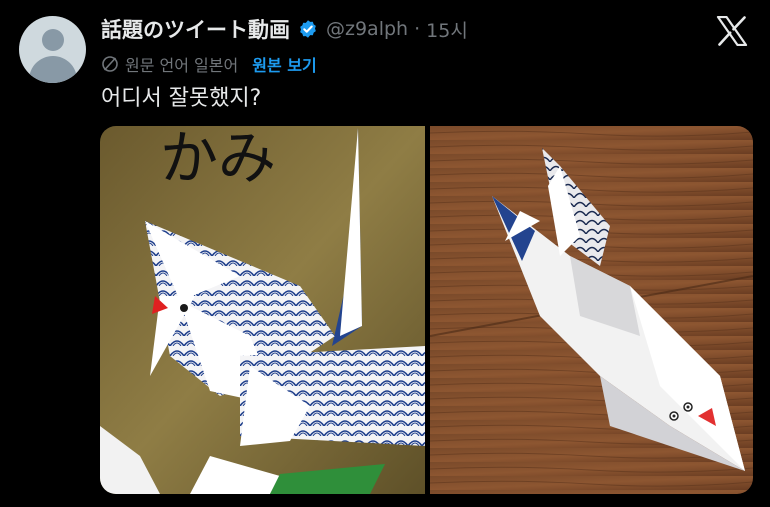 Image resolution: width=770 pixels, height=507 pixels. What do you see at coordinates (181, 98) in the screenshot?
I see `tweet-text: 어디서 잘못했지?` at bounding box center [181, 98].